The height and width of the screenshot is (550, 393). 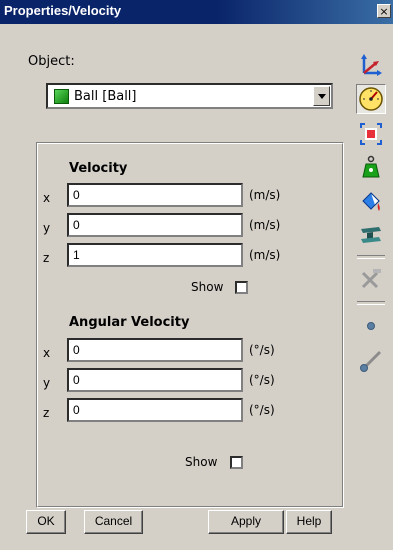 What do you see at coordinates (207, 287) in the screenshot?
I see `velocity-show-label: Show` at bounding box center [207, 287].